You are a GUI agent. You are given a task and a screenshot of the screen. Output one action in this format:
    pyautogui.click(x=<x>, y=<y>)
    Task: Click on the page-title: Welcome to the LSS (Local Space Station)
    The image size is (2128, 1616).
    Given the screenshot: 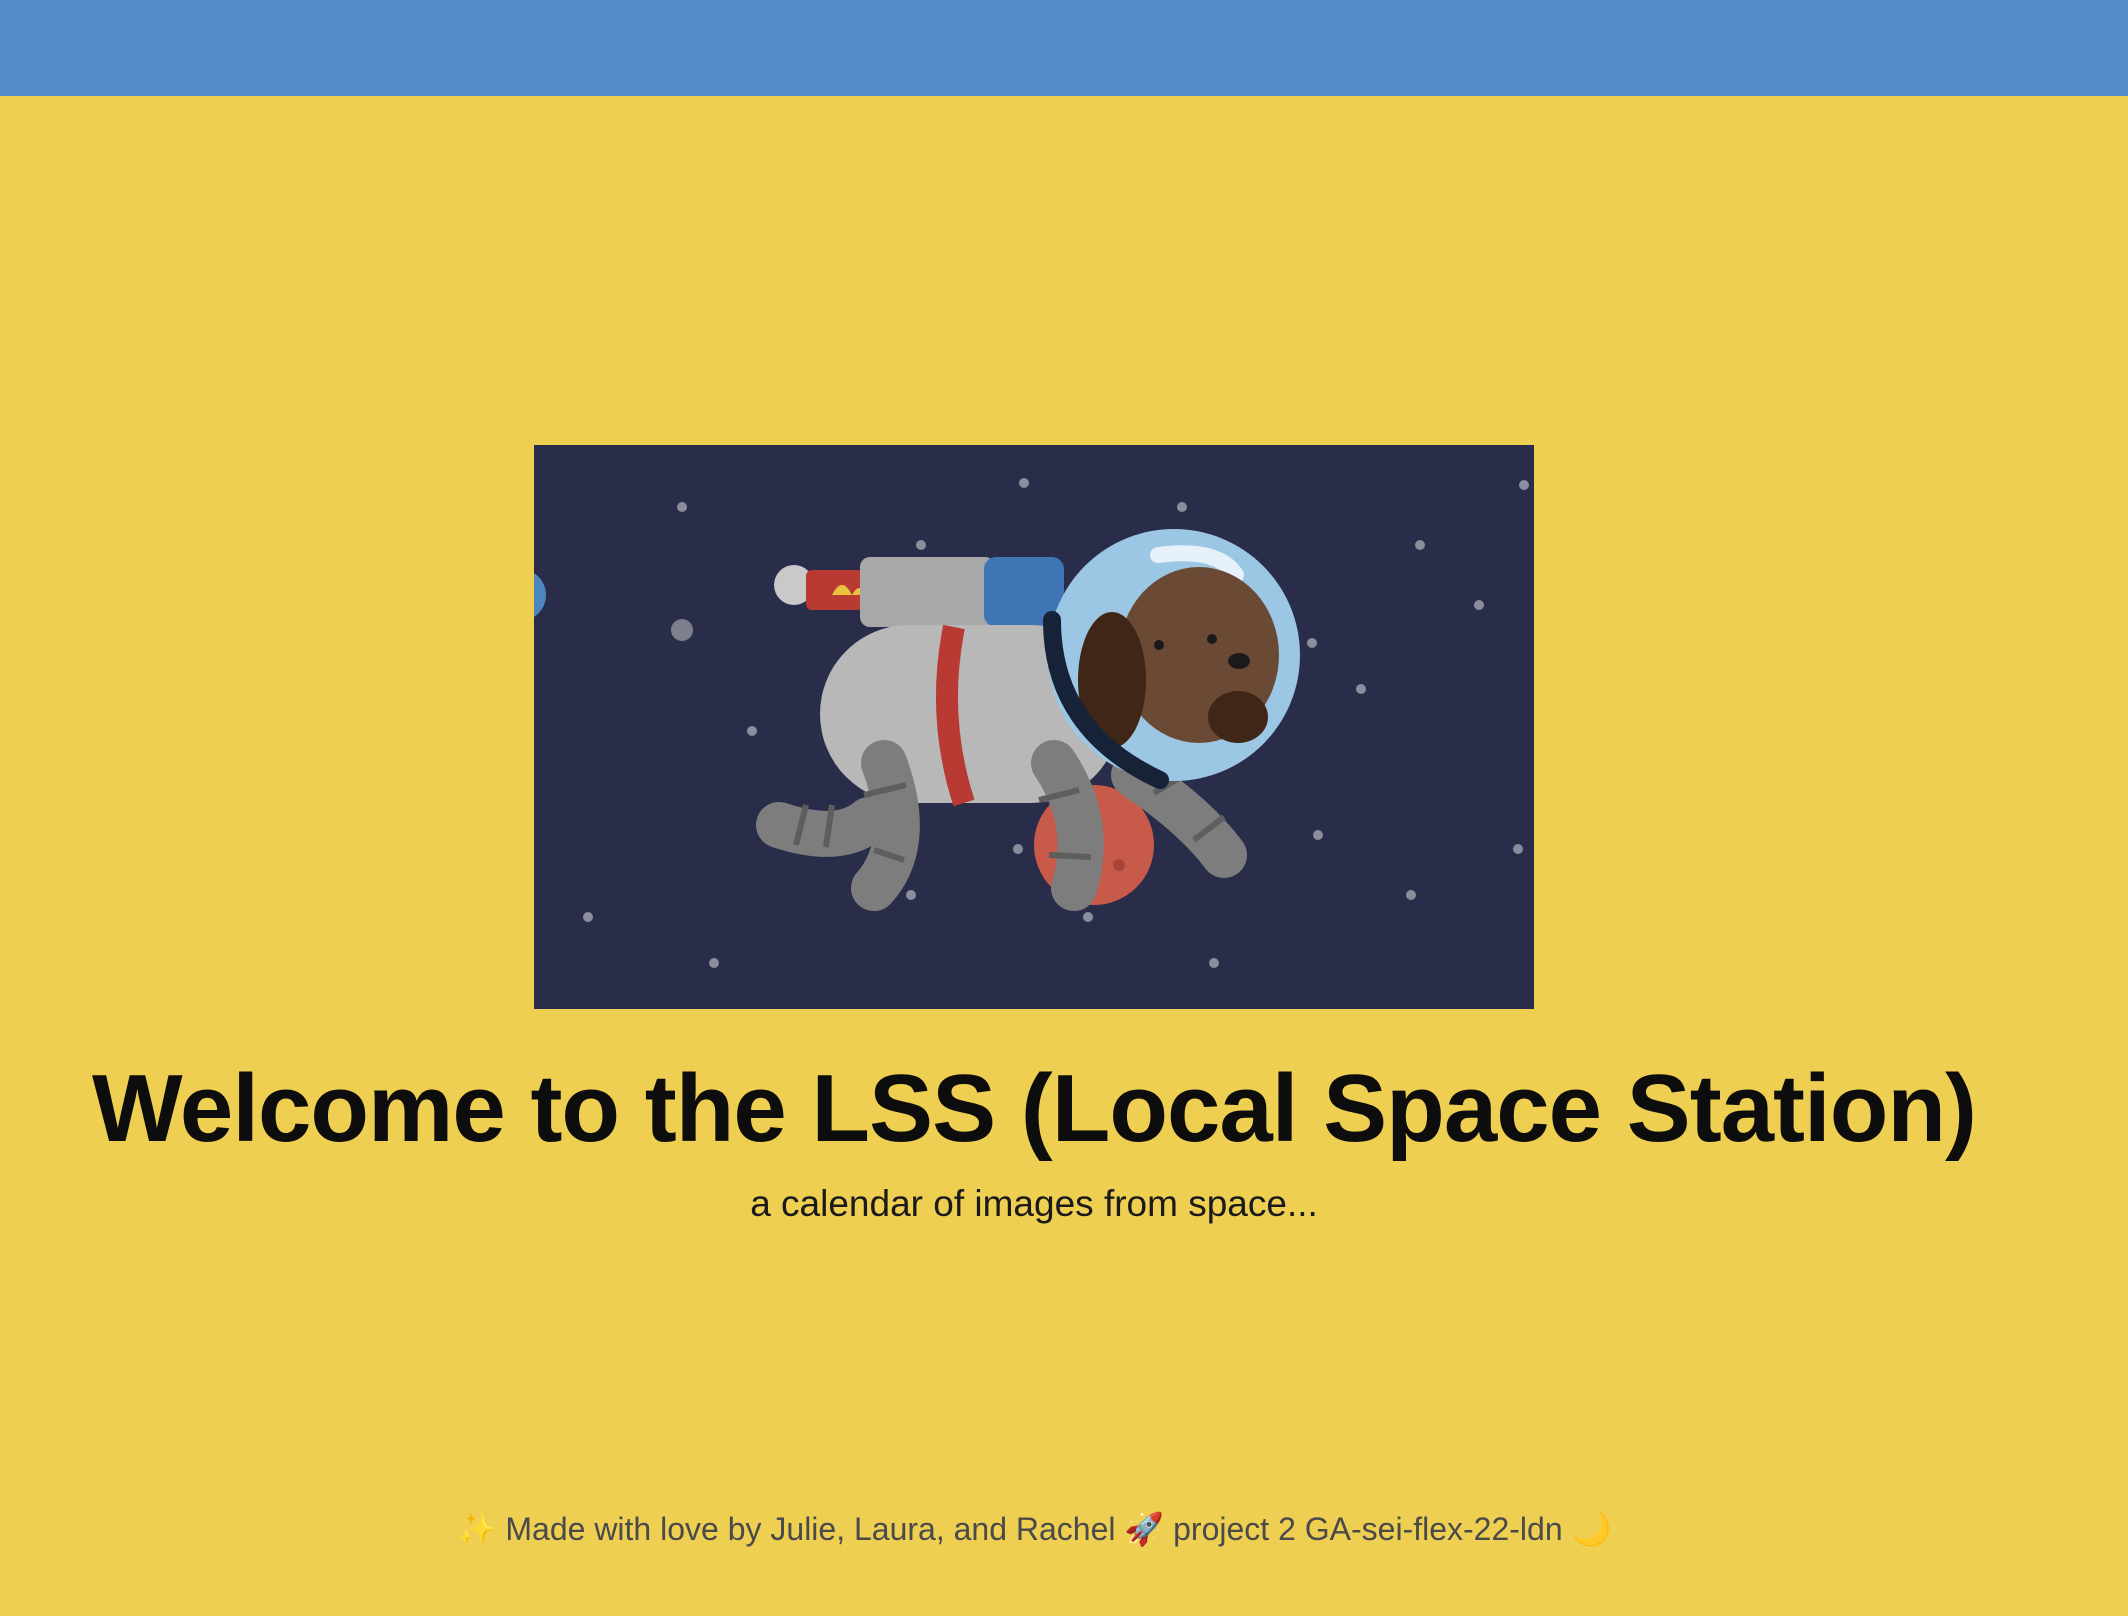 What is the action you would take?
    pyautogui.click(x=1034, y=1108)
    